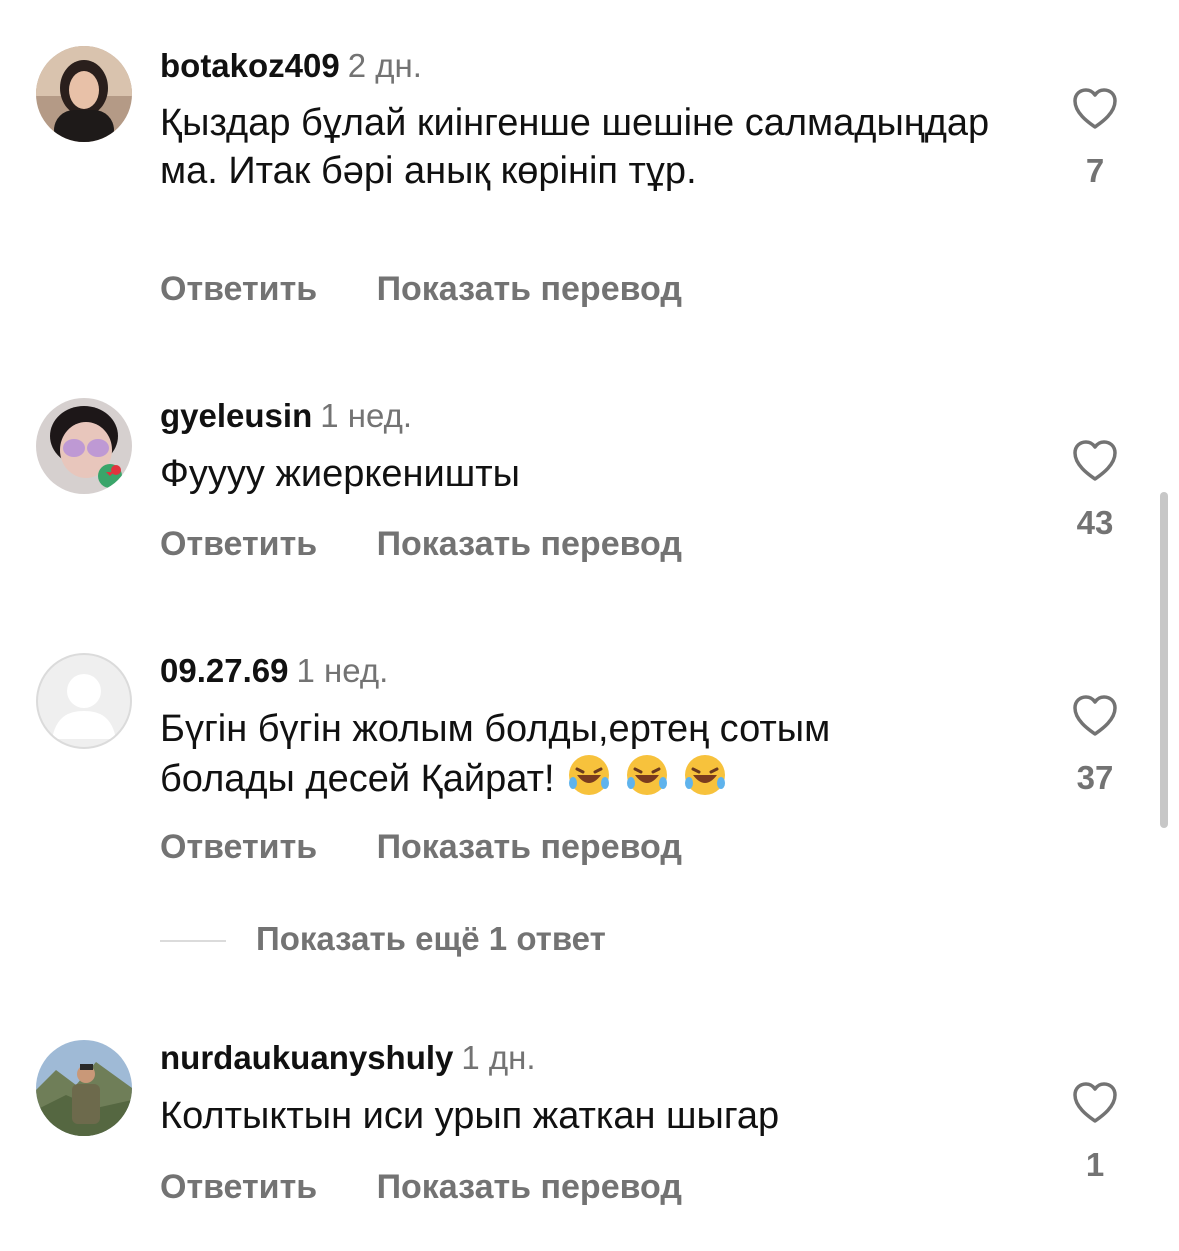 This screenshot has width=1179, height=1251. What do you see at coordinates (340, 474) in the screenshot?
I see `comment-text: Фуууу жиеркеништы` at bounding box center [340, 474].